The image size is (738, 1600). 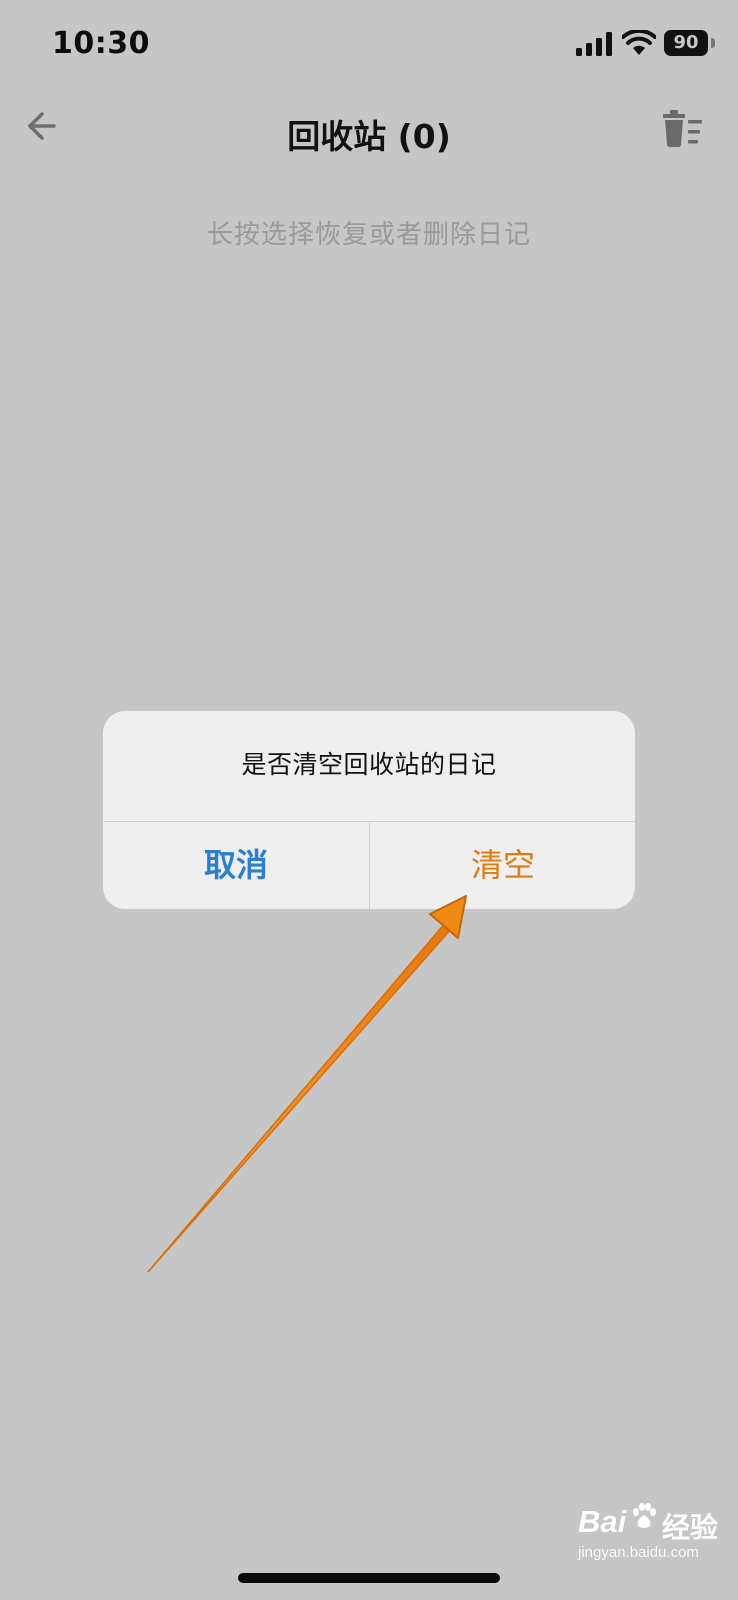 I want to click on signal-icon, so click(x=594, y=44).